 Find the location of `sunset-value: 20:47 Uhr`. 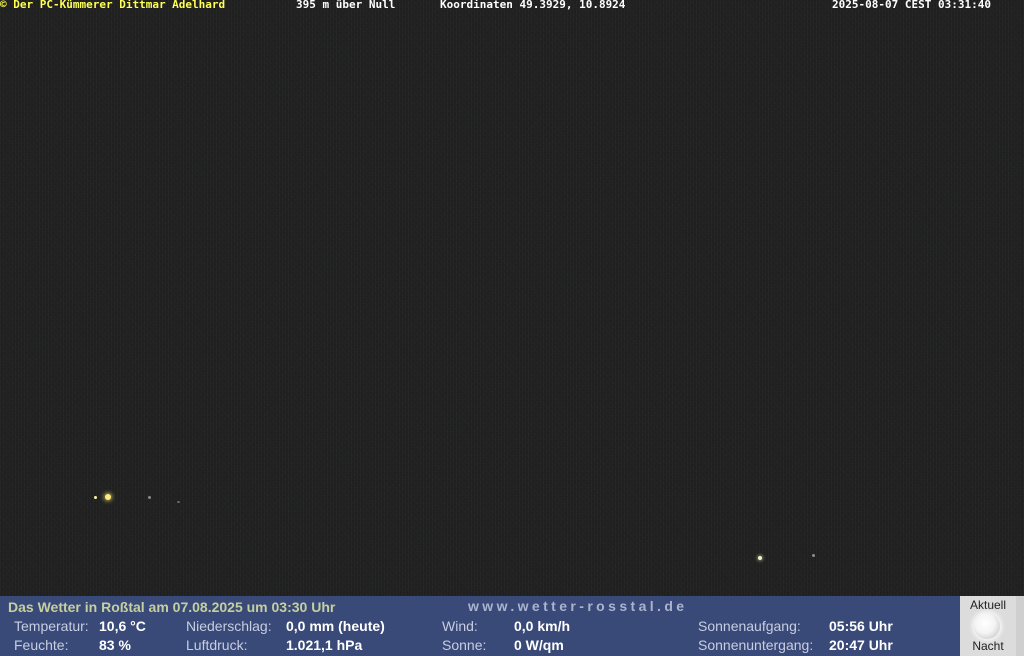

sunset-value: 20:47 Uhr is located at coordinates (861, 645).